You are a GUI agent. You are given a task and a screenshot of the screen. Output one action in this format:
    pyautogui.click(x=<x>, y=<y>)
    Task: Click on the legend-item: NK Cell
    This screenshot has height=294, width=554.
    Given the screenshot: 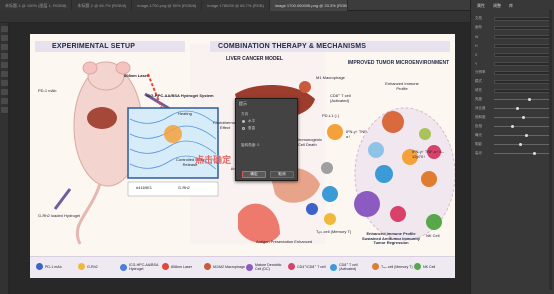 What is the action you would take?
    pyautogui.click(x=434, y=266)
    